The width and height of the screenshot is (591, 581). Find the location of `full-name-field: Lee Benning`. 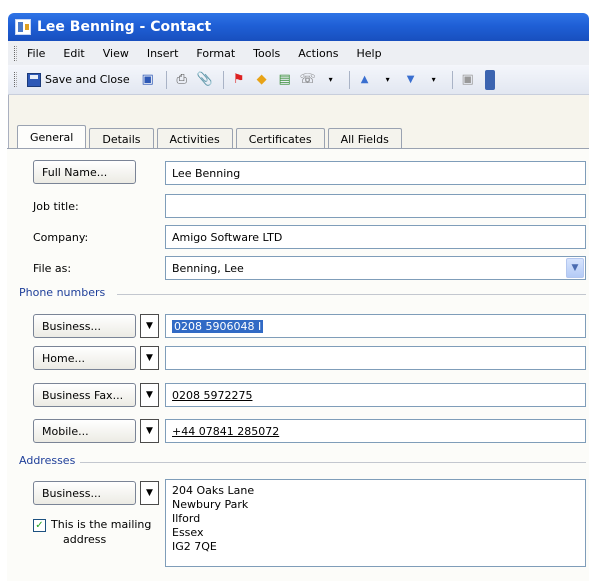

full-name-field: Lee Benning is located at coordinates (375, 173).